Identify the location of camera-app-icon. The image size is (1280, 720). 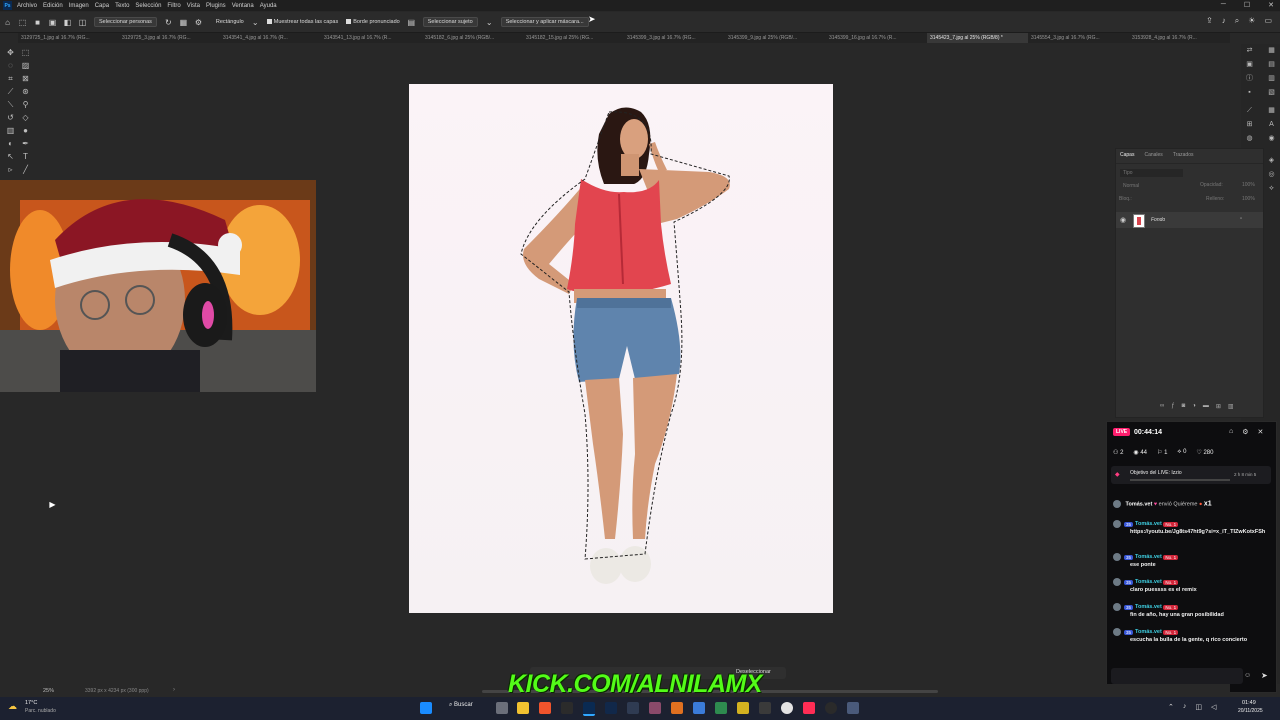
(502, 708).